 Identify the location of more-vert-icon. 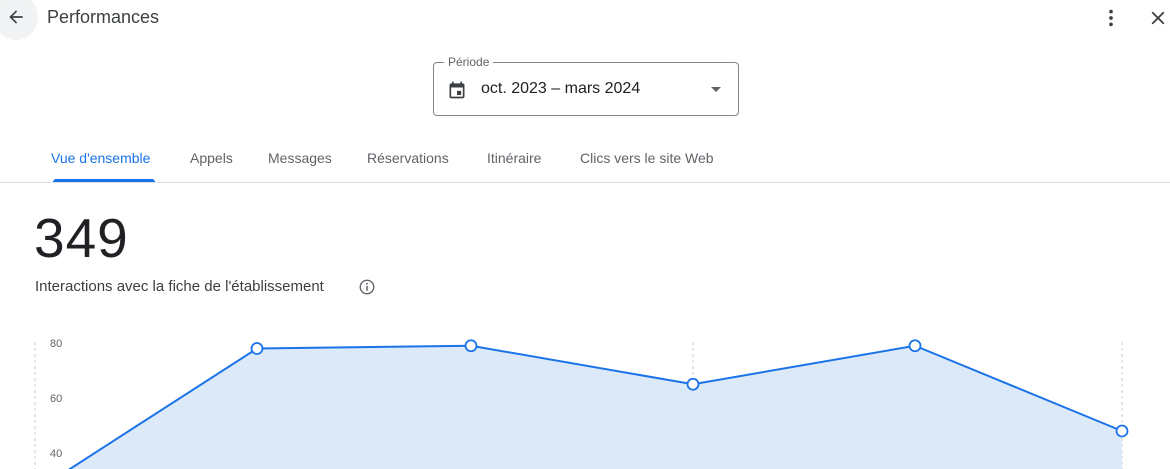
(1111, 18).